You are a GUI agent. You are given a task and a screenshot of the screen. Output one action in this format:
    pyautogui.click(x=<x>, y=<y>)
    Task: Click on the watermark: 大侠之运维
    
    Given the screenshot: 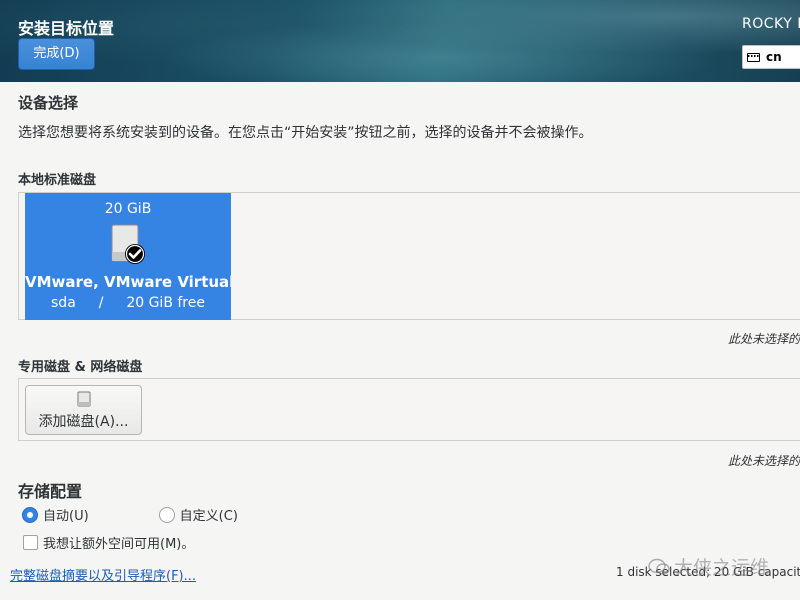 What is the action you would take?
    pyautogui.click(x=708, y=566)
    